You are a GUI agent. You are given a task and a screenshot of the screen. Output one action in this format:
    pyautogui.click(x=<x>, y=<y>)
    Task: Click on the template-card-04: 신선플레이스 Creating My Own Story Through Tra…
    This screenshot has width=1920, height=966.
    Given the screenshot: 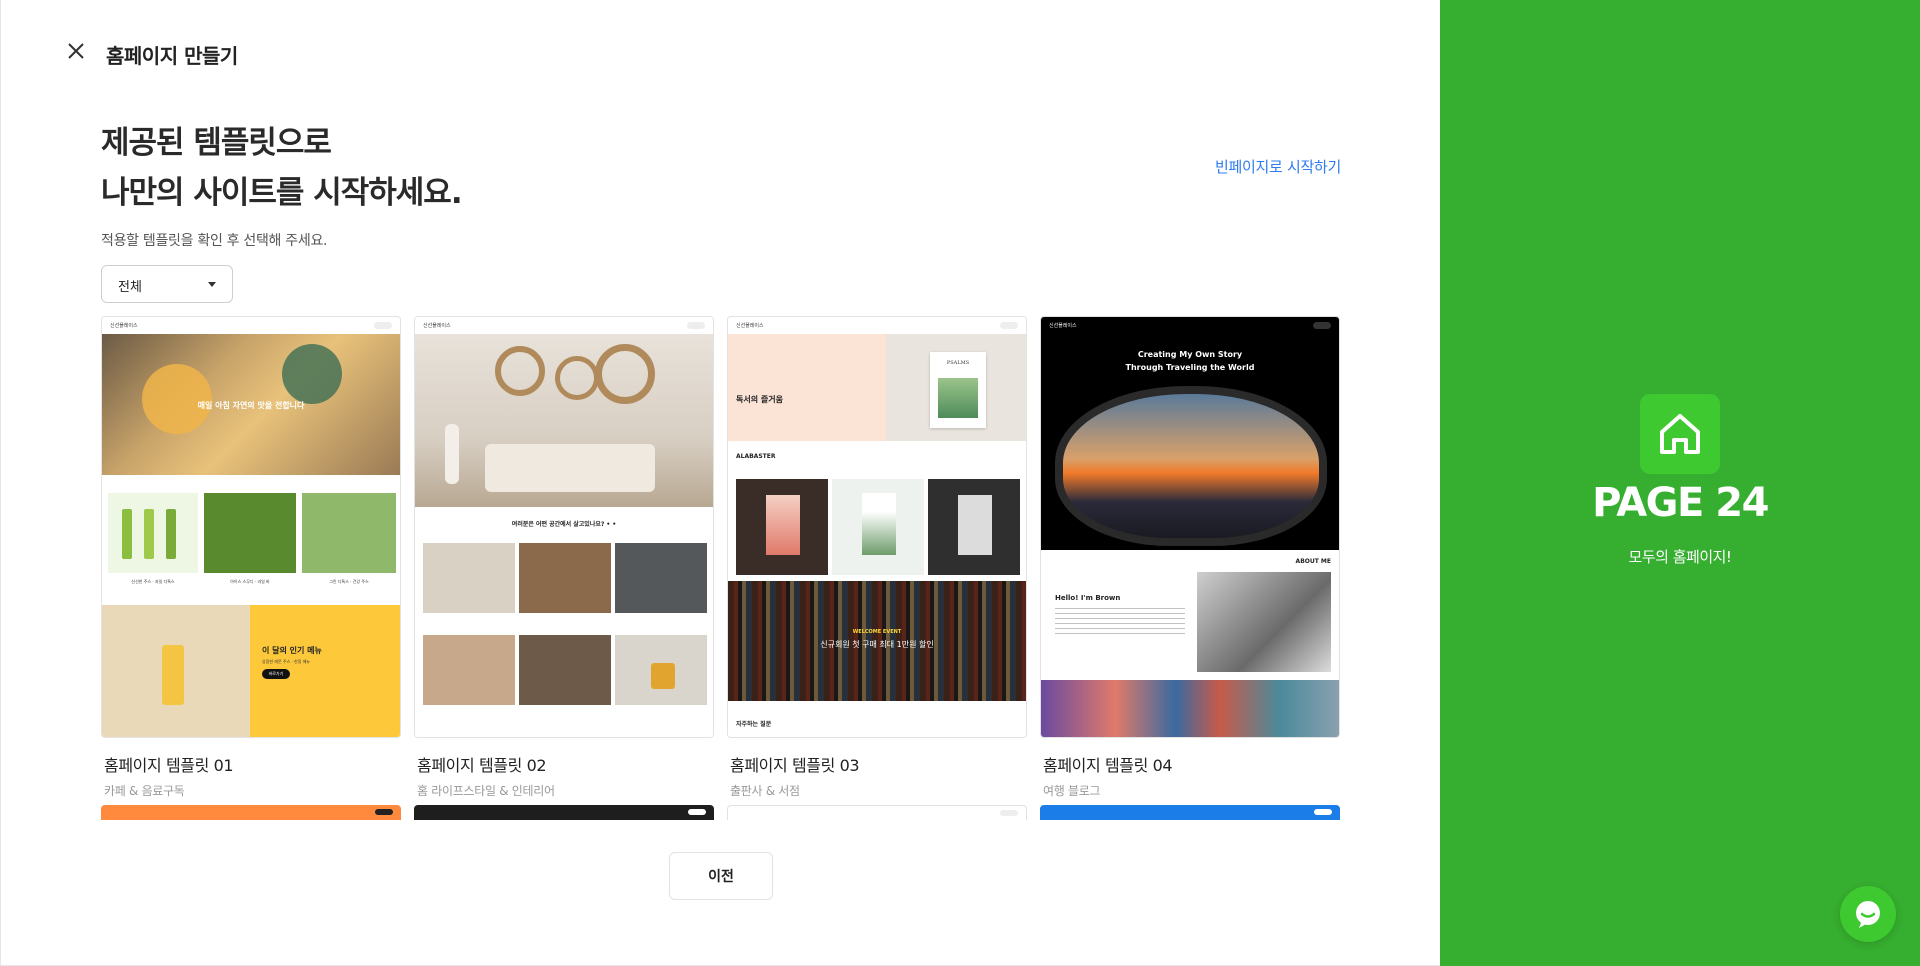 What is the action you would take?
    pyautogui.click(x=1190, y=557)
    